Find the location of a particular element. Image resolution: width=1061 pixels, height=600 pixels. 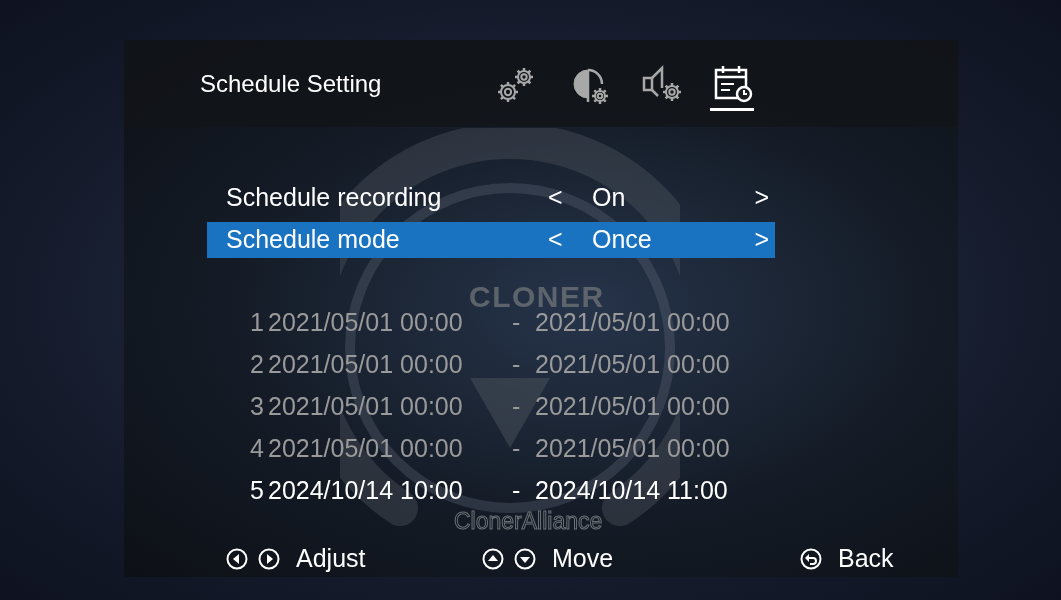

key-hint-label: Back is located at coordinates (866, 558).